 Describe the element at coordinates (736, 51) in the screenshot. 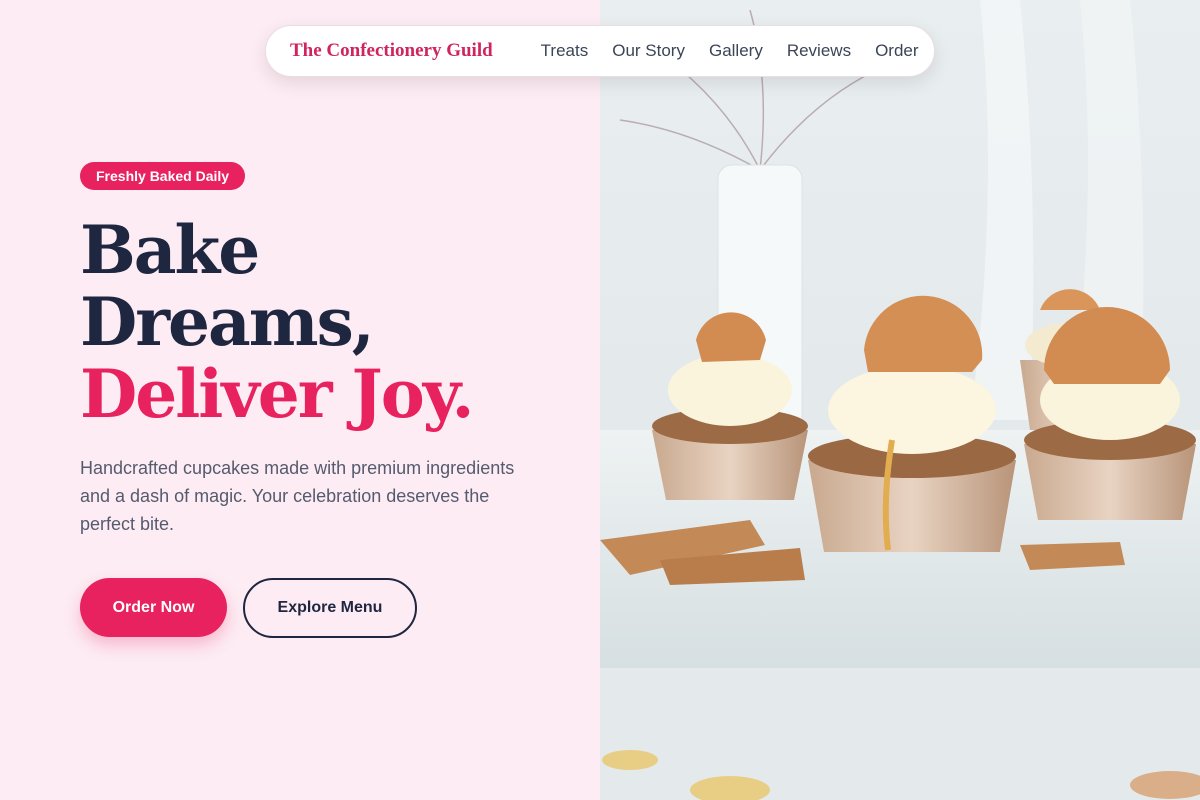

I see `nav-link-gallery: Gallery` at that location.